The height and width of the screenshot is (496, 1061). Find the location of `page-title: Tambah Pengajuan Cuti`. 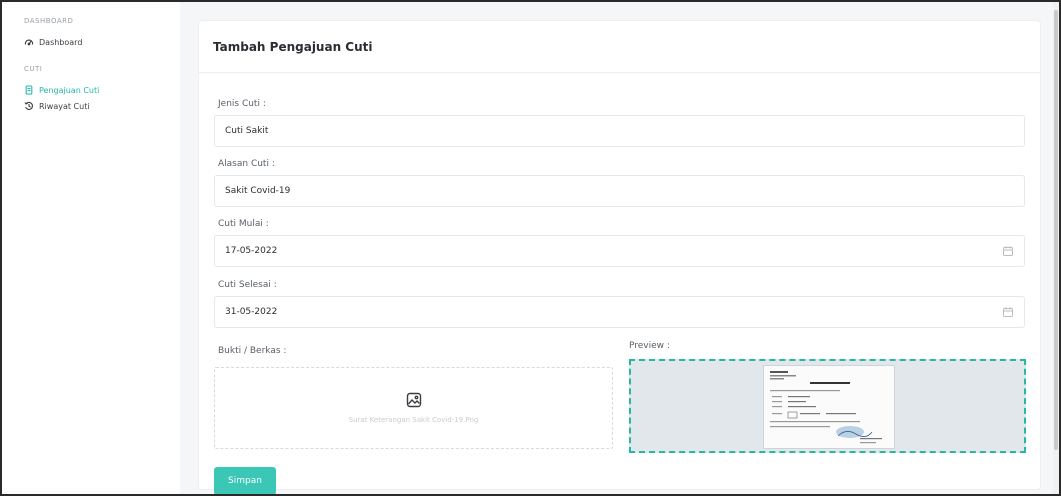

page-title: Tambah Pengajuan Cuti is located at coordinates (293, 46).